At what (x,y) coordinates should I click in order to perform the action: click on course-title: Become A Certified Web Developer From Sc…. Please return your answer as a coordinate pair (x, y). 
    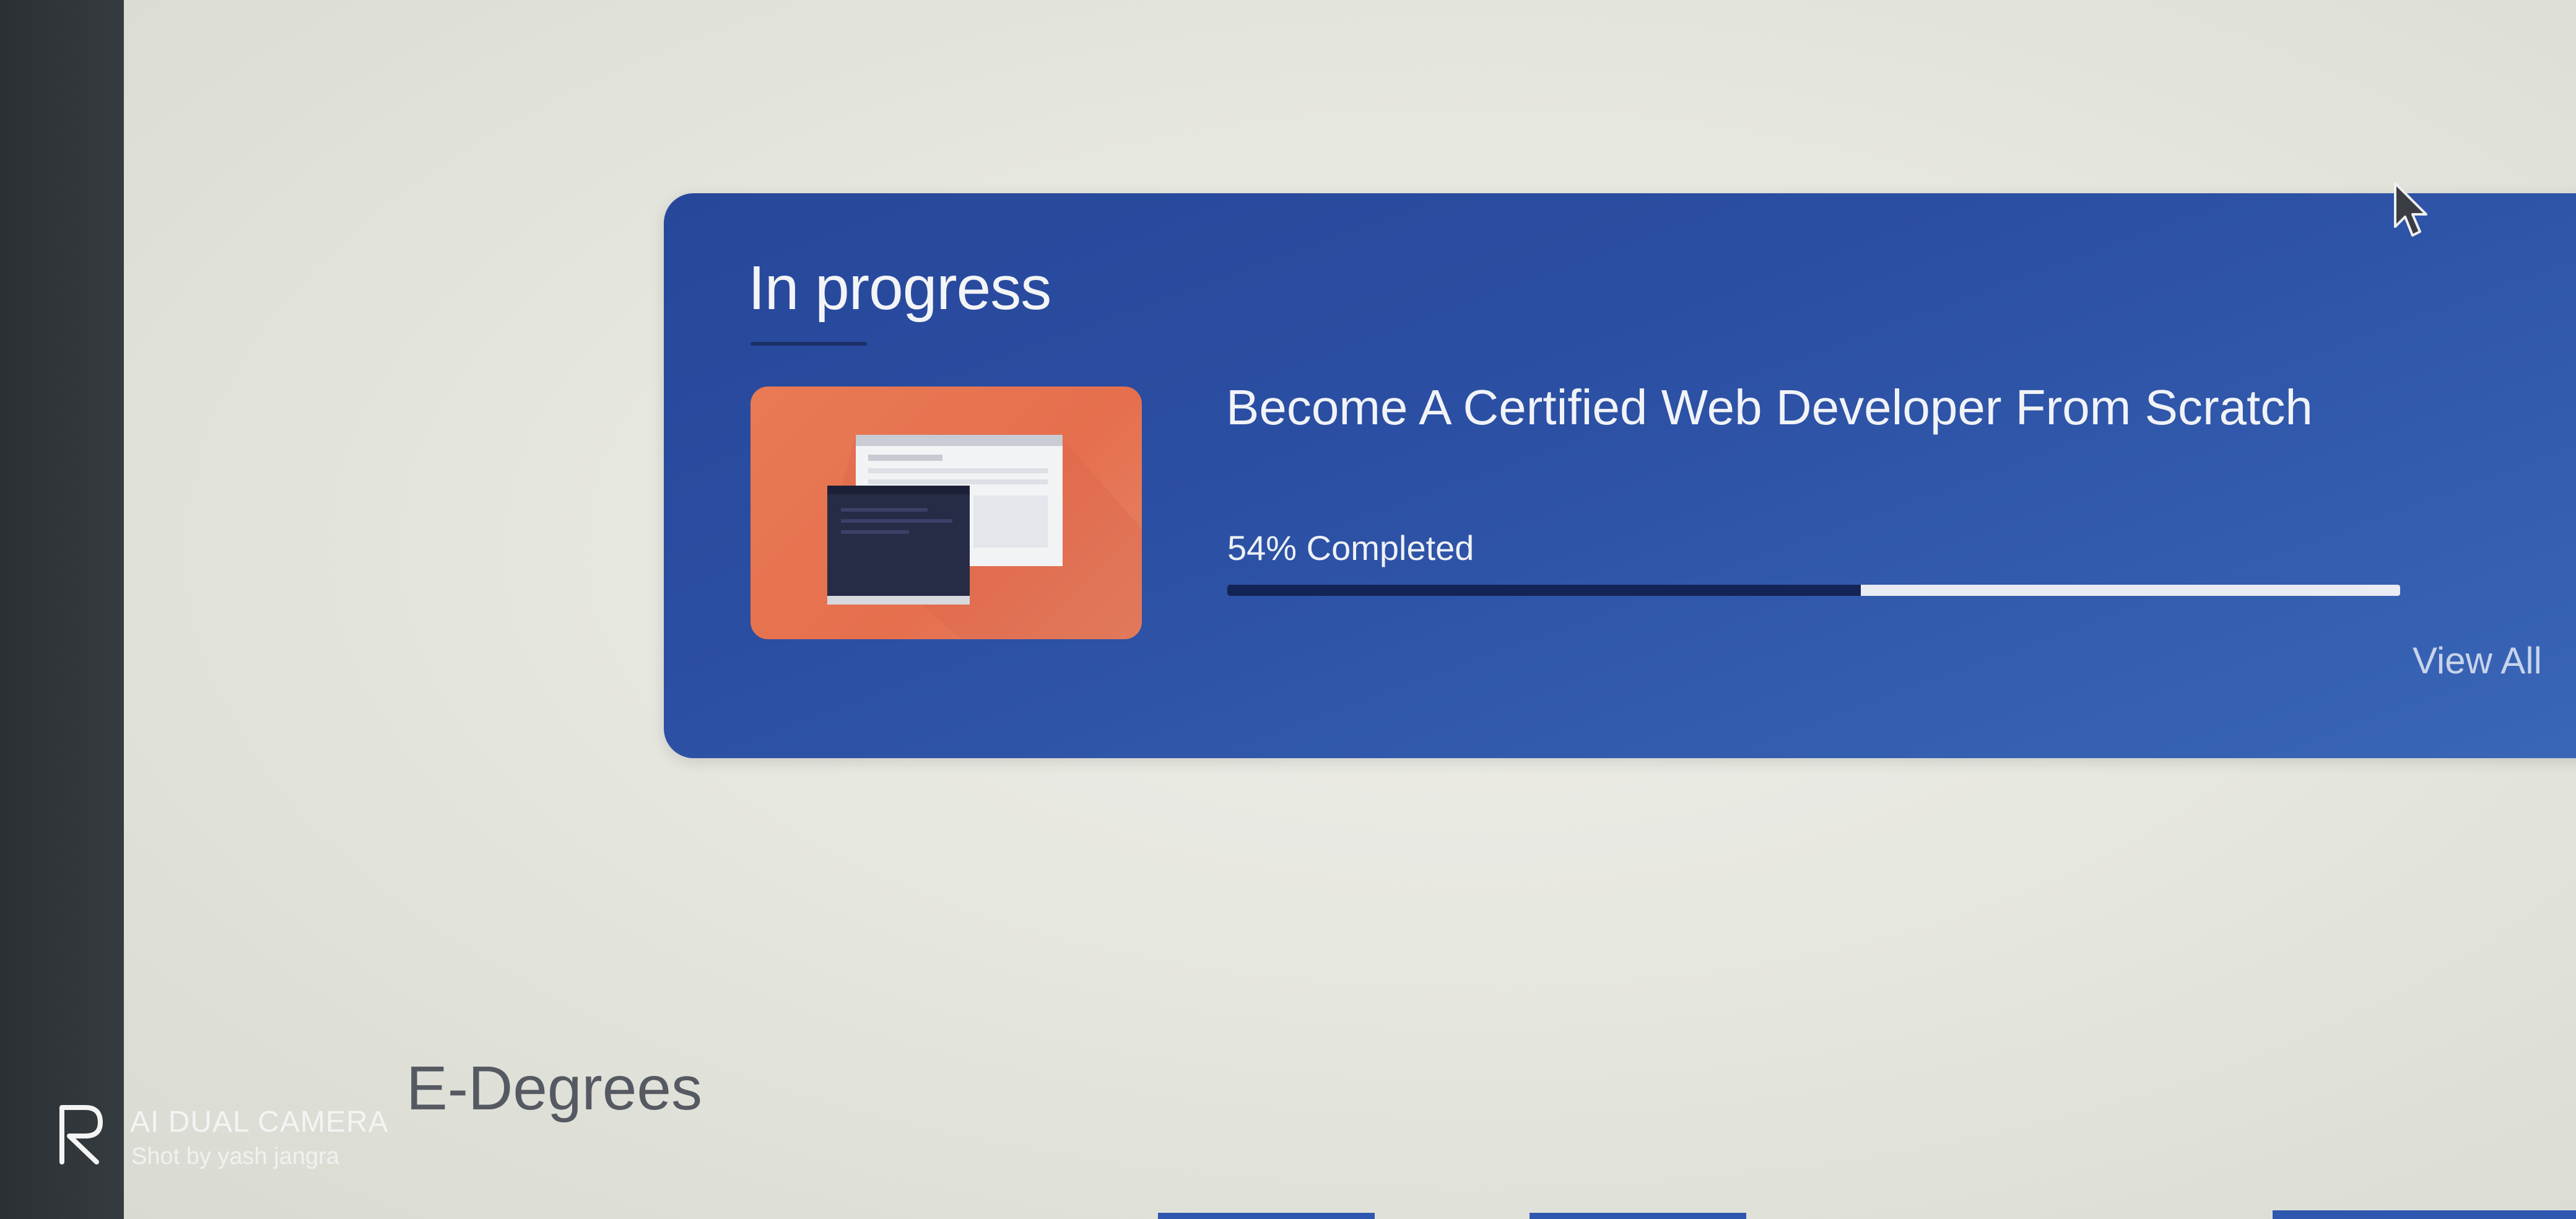
    Looking at the image, I should click on (1769, 407).